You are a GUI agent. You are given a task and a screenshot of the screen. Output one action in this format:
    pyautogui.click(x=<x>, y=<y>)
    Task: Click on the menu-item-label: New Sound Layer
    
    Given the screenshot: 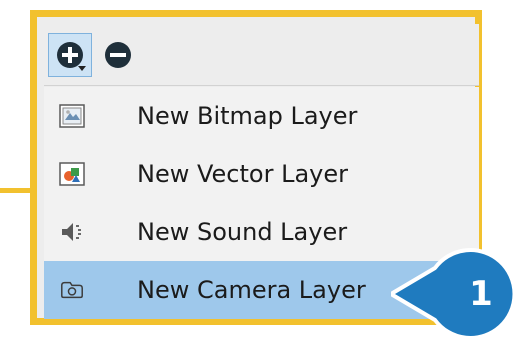 What is the action you would take?
    pyautogui.click(x=242, y=232)
    